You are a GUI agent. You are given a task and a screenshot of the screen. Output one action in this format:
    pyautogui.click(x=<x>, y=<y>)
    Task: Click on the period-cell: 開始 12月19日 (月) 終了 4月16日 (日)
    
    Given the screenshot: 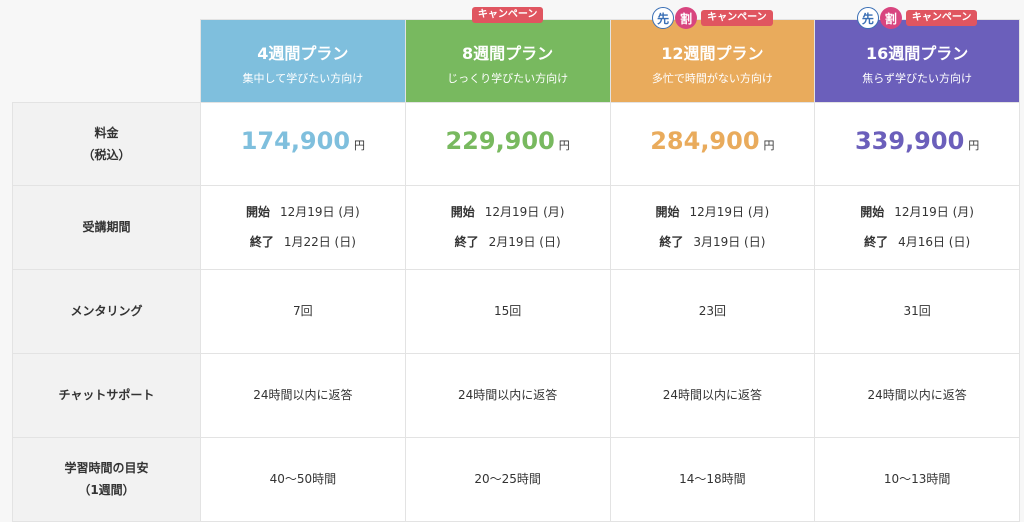 What is the action you would take?
    pyautogui.click(x=917, y=227)
    